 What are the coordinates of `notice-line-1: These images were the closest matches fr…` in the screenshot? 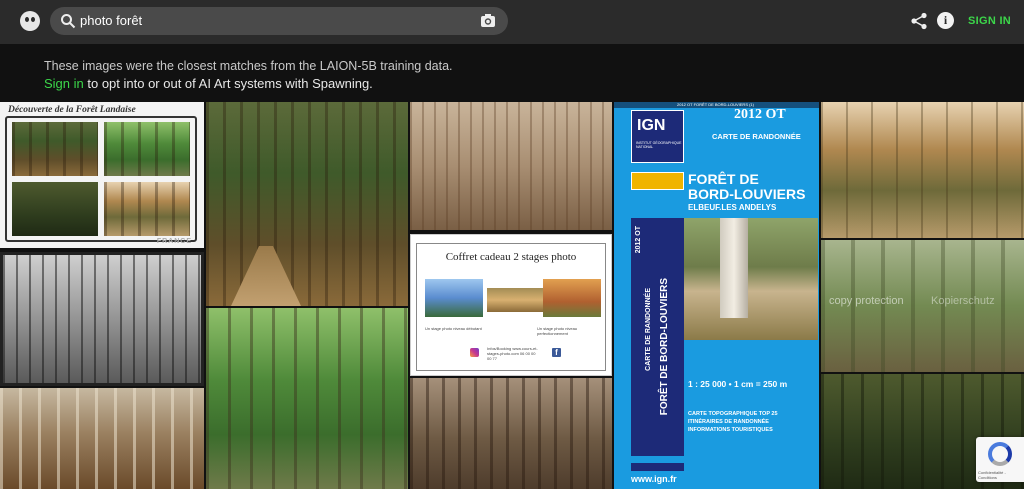 It's located at (248, 66).